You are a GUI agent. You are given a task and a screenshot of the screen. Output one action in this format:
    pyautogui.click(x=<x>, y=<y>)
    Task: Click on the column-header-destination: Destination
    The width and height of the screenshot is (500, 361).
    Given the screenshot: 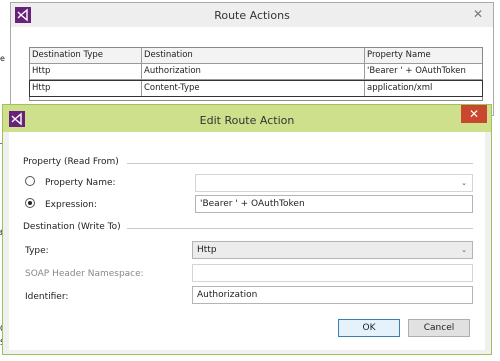 What is the action you would take?
    pyautogui.click(x=253, y=55)
    